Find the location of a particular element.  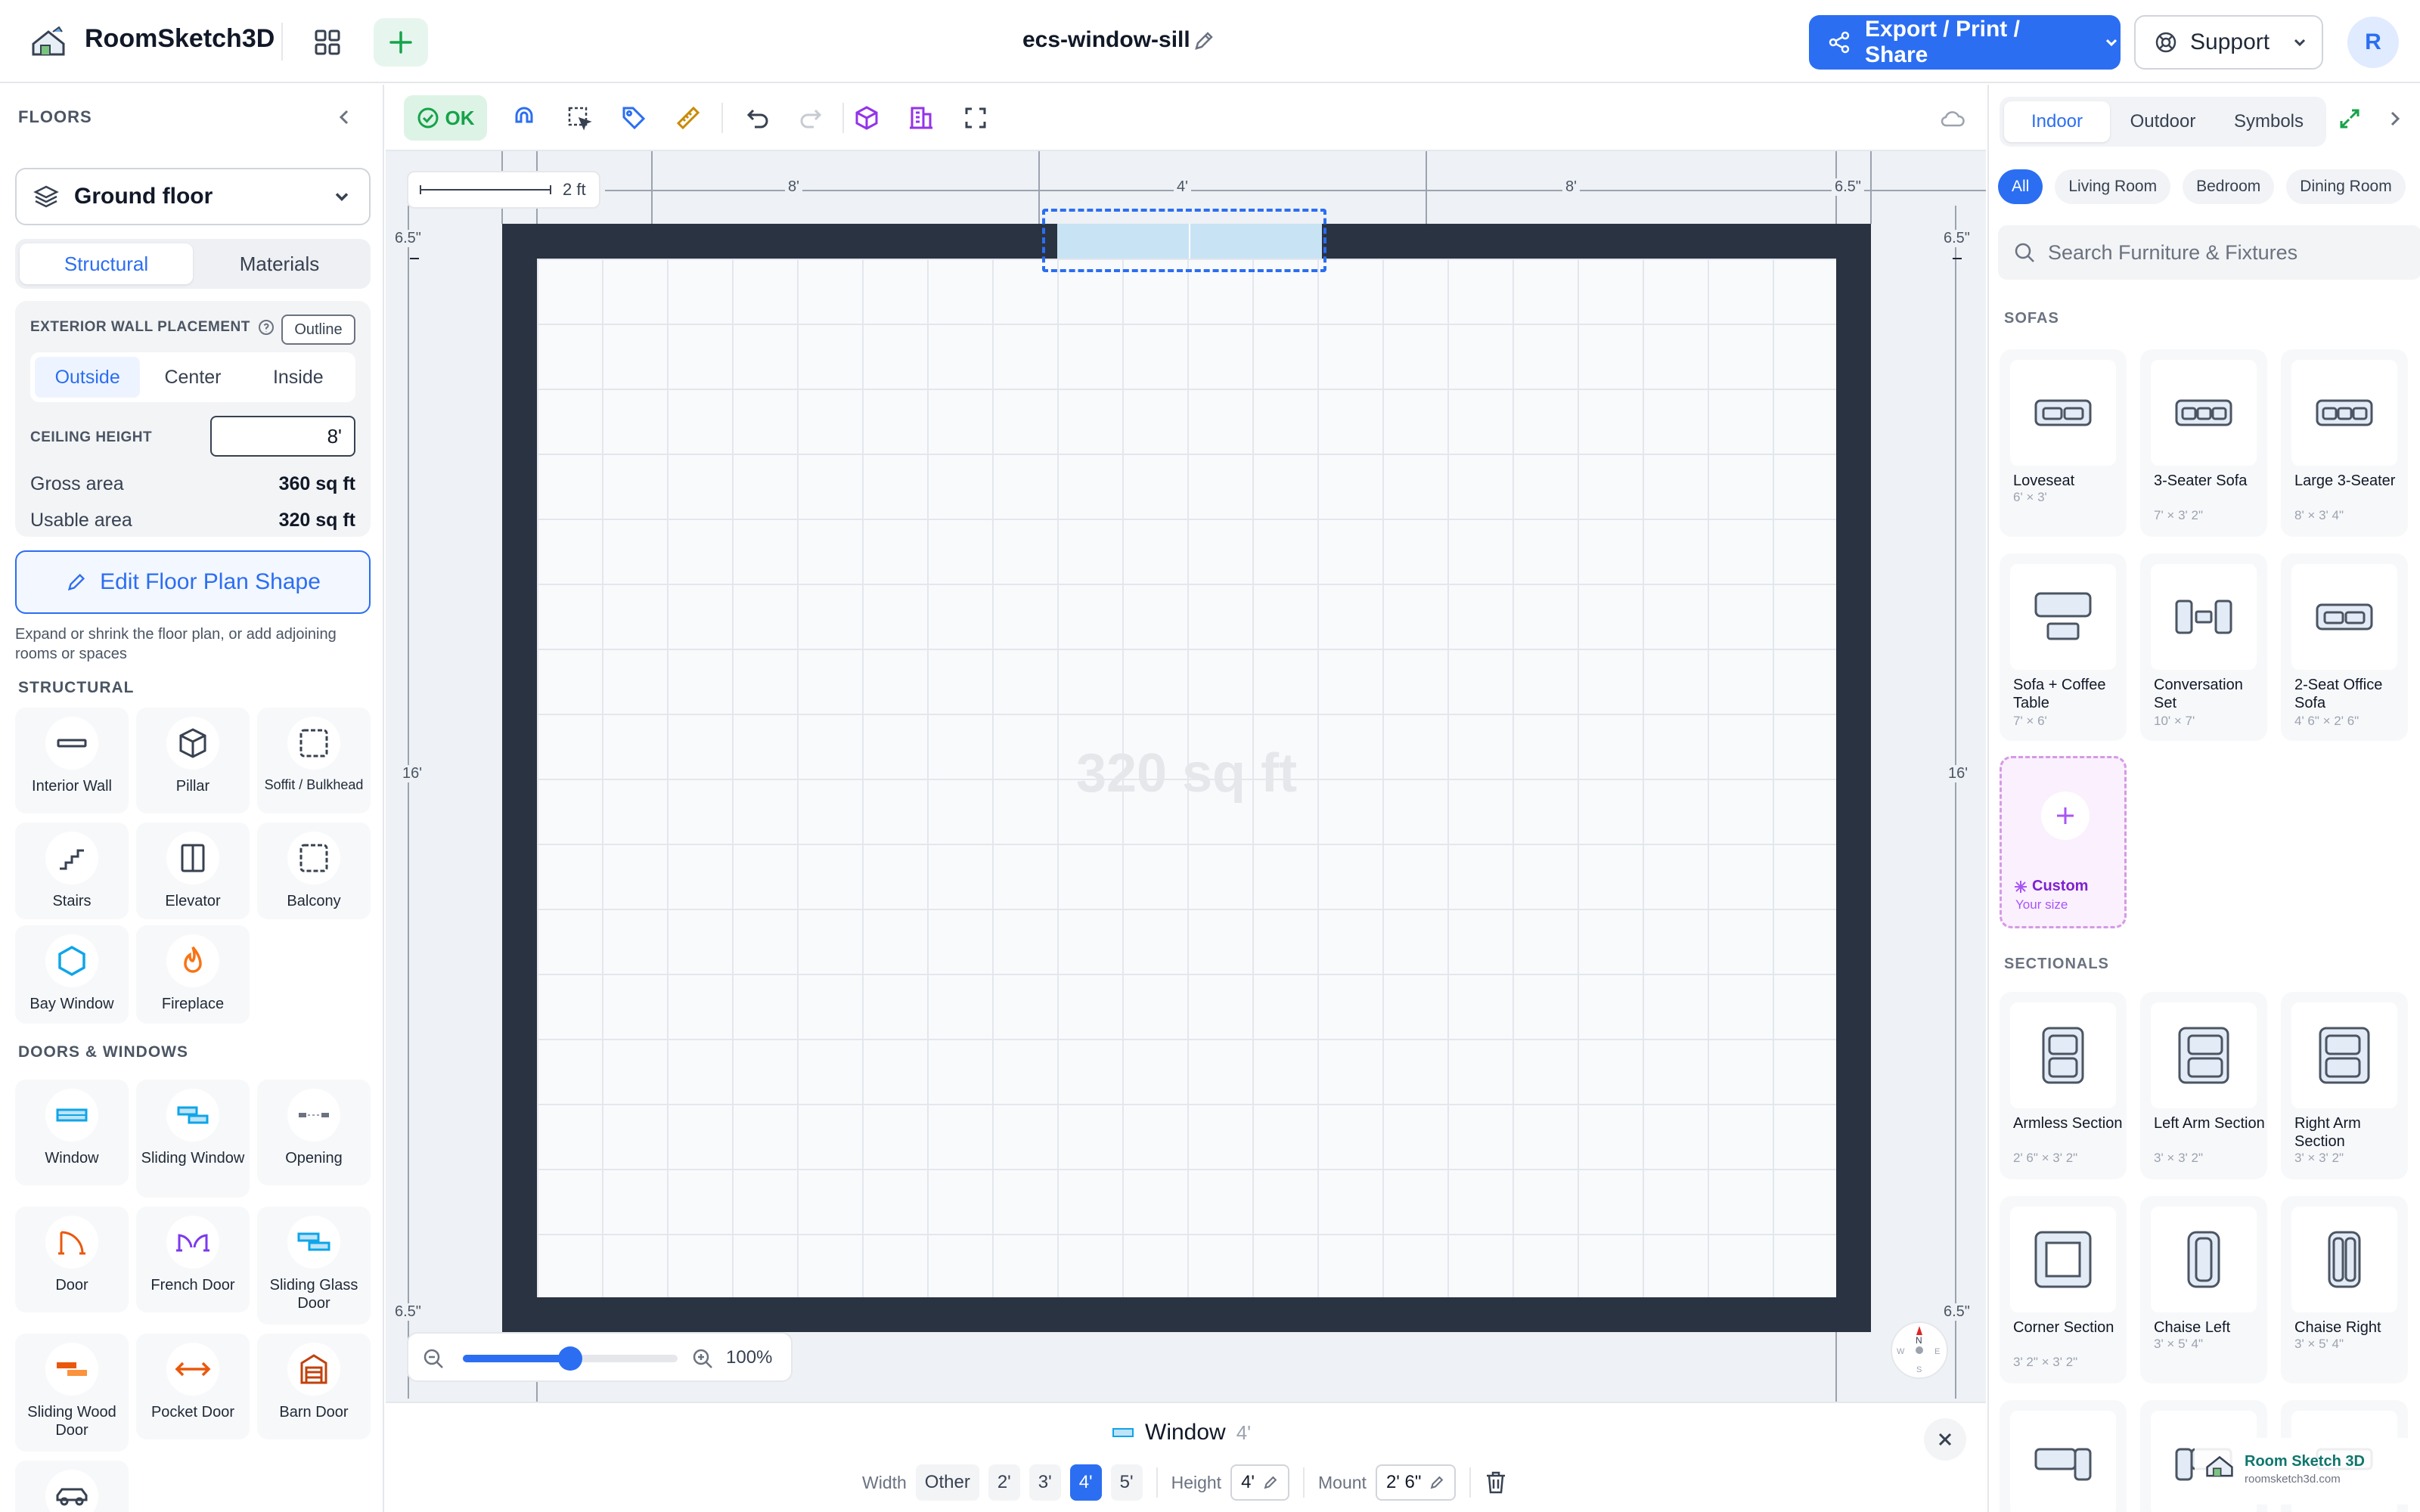

furniture-card-right-arm-section: Right Arm Section 3' × 3' 2" is located at coordinates (2344, 1085).